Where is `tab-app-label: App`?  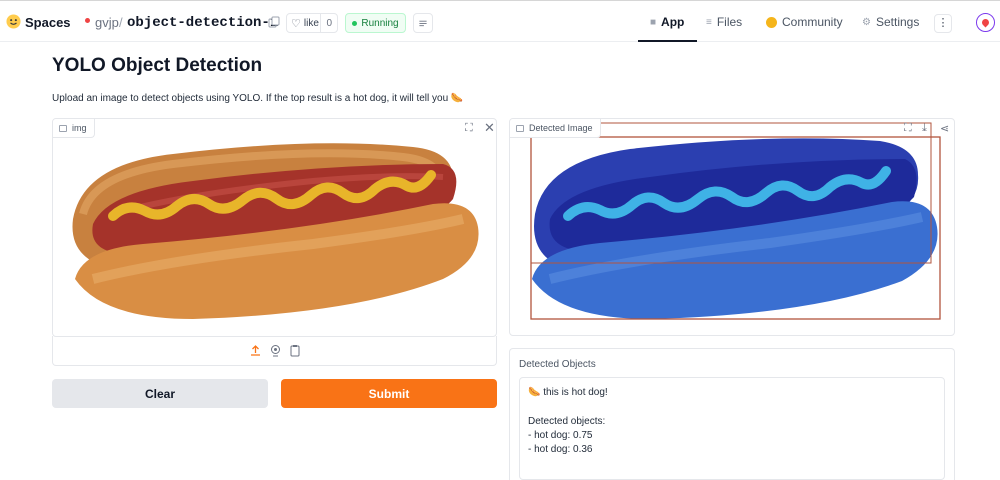
tab-app-label: App is located at coordinates (673, 22).